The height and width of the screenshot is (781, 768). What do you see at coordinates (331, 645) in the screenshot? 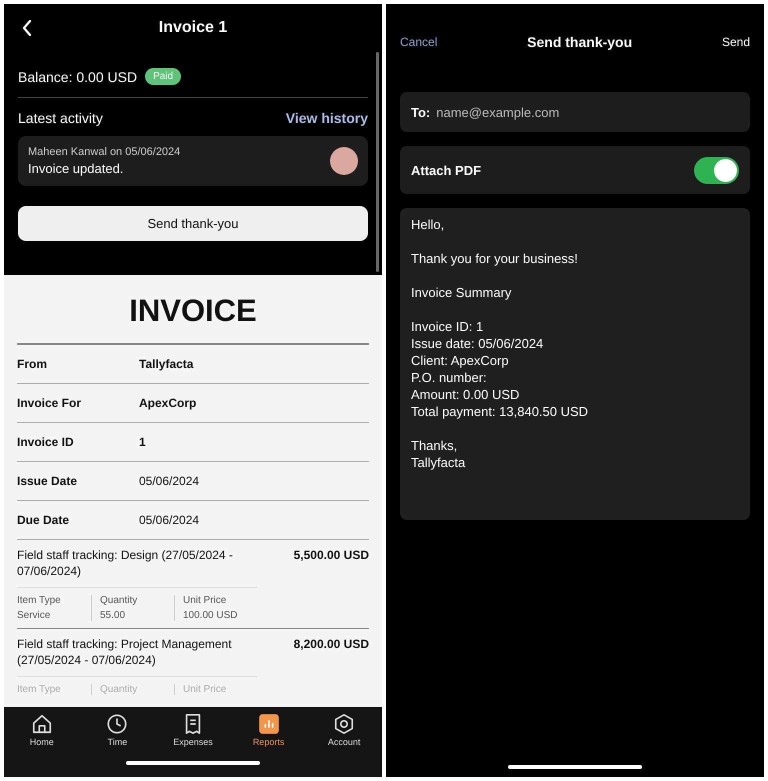
I see `line-item-amount: 8,200.00 USD` at bounding box center [331, 645].